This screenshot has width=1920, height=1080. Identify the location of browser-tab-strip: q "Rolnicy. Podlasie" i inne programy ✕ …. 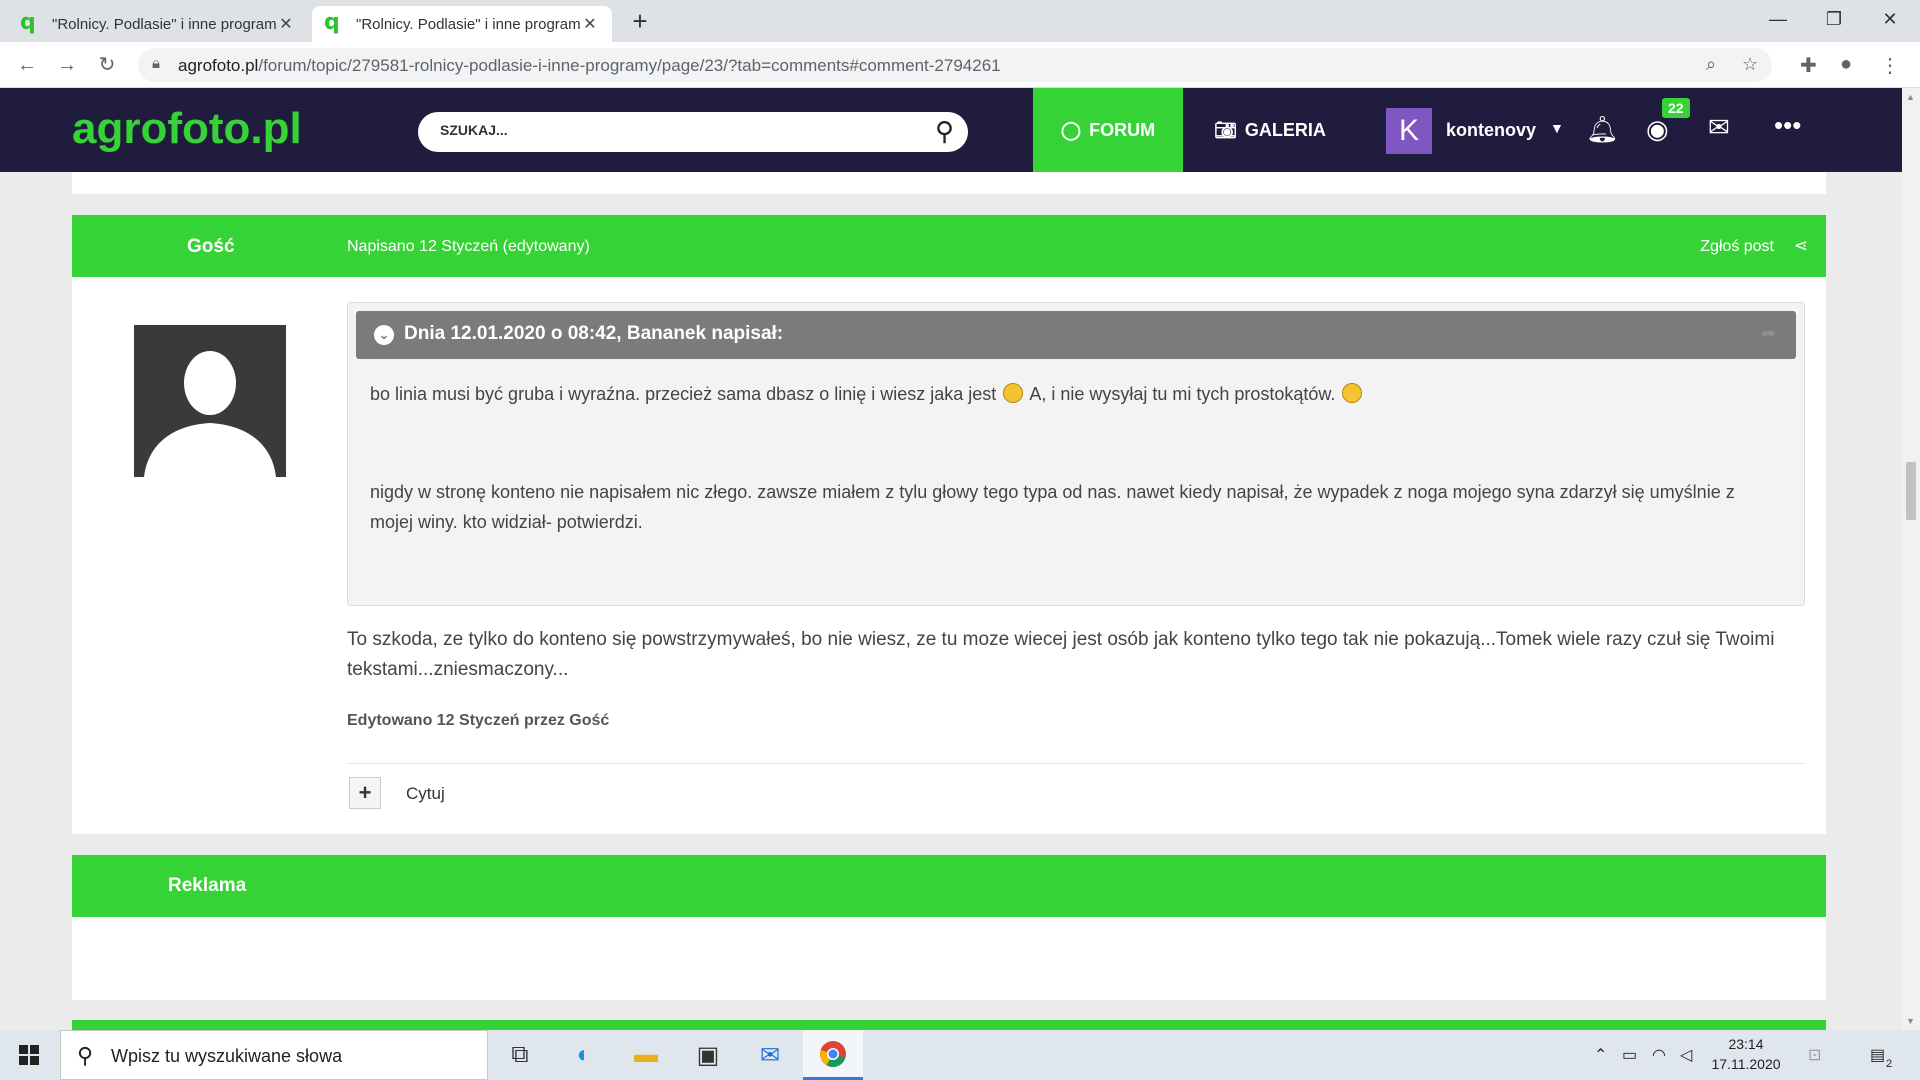
(960, 21).